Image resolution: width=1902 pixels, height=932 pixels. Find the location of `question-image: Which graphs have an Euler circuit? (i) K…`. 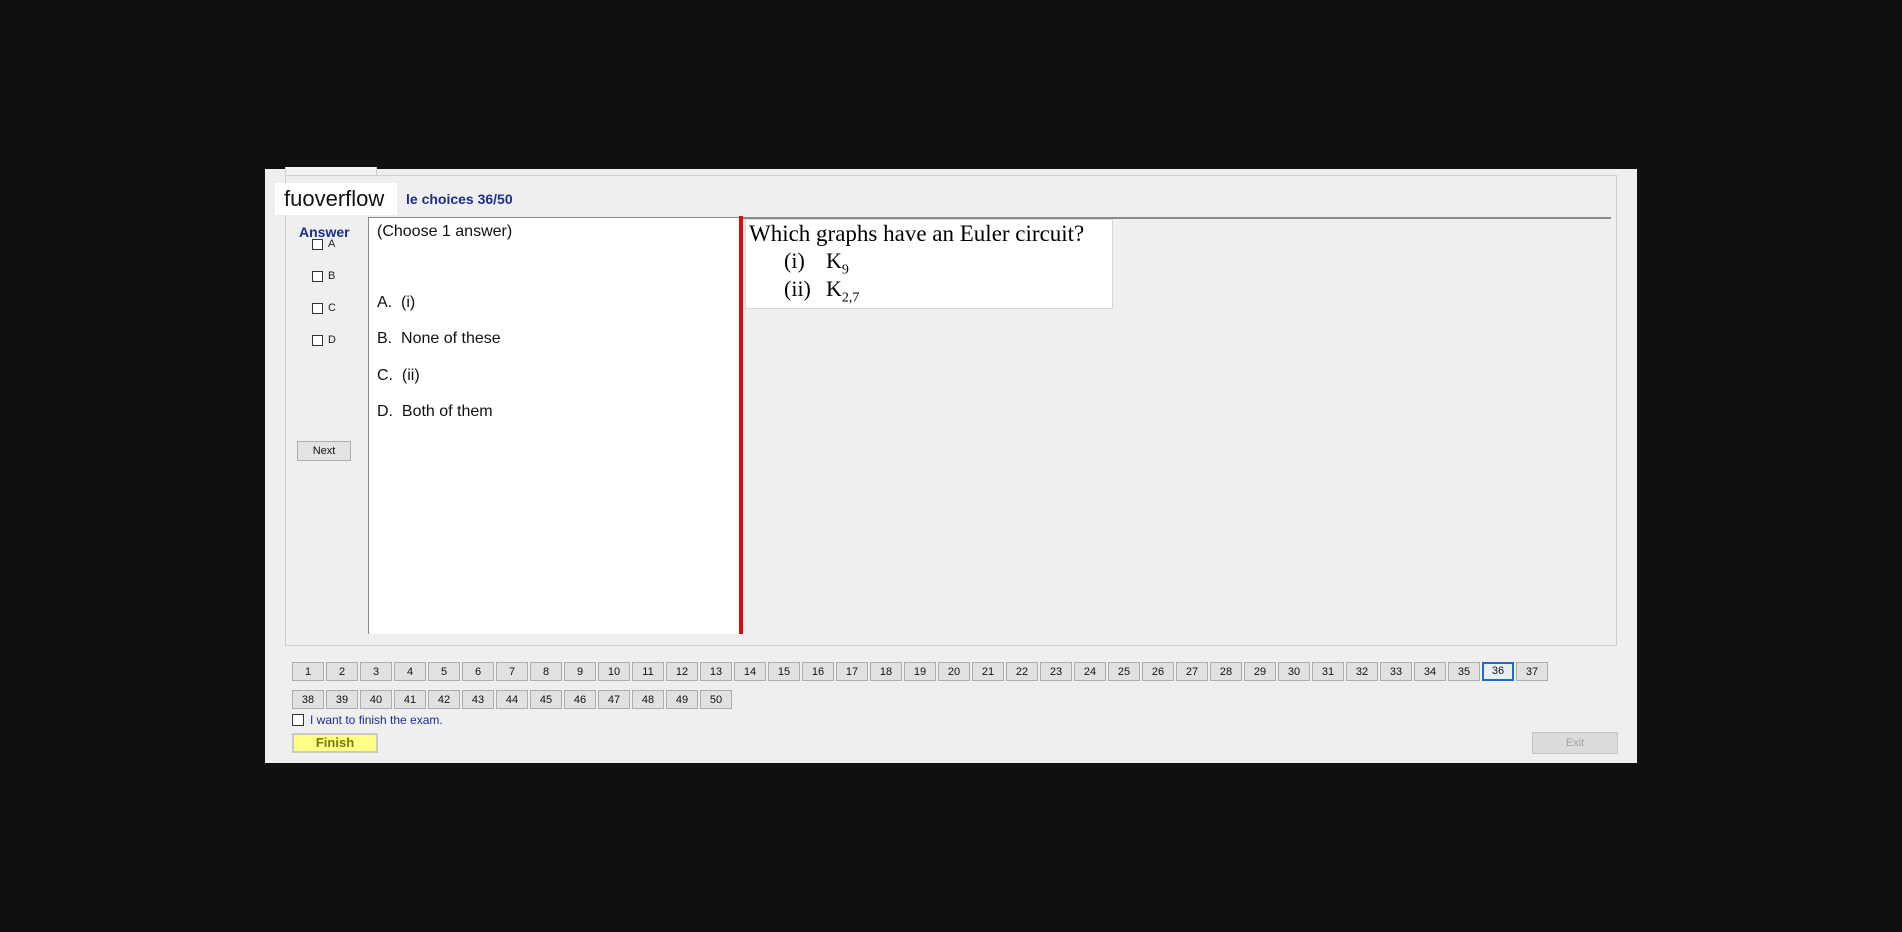

question-image: Which graphs have an Euler circuit? (i) K… is located at coordinates (929, 264).